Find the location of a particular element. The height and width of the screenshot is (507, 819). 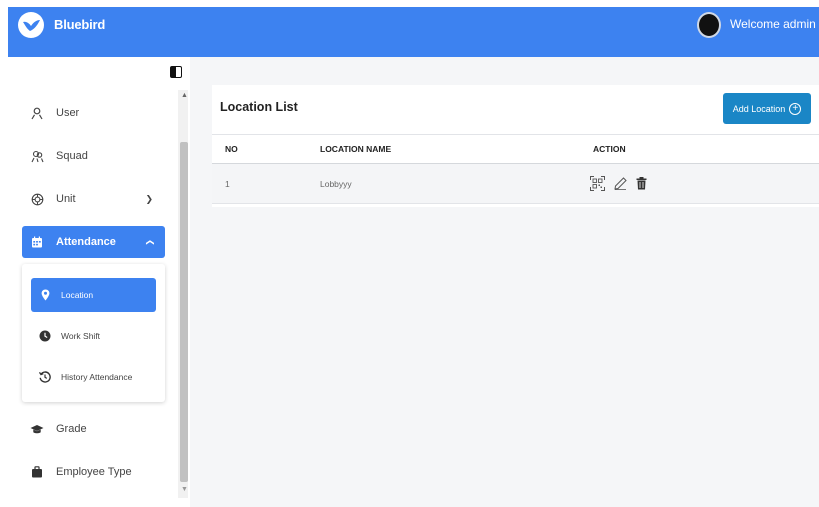

sidebar-item-user: User is located at coordinates (93, 113).